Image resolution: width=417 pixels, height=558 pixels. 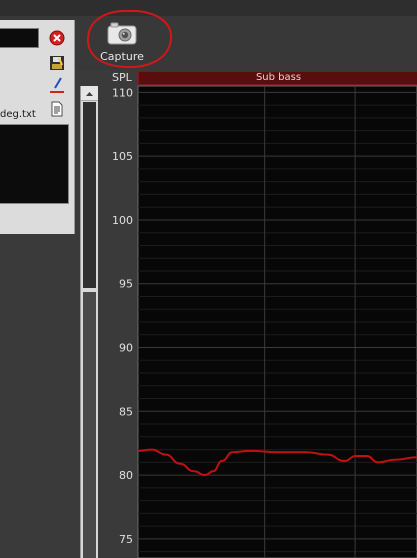 What do you see at coordinates (129, 39) in the screenshot?
I see `highlight-circle` at bounding box center [129, 39].